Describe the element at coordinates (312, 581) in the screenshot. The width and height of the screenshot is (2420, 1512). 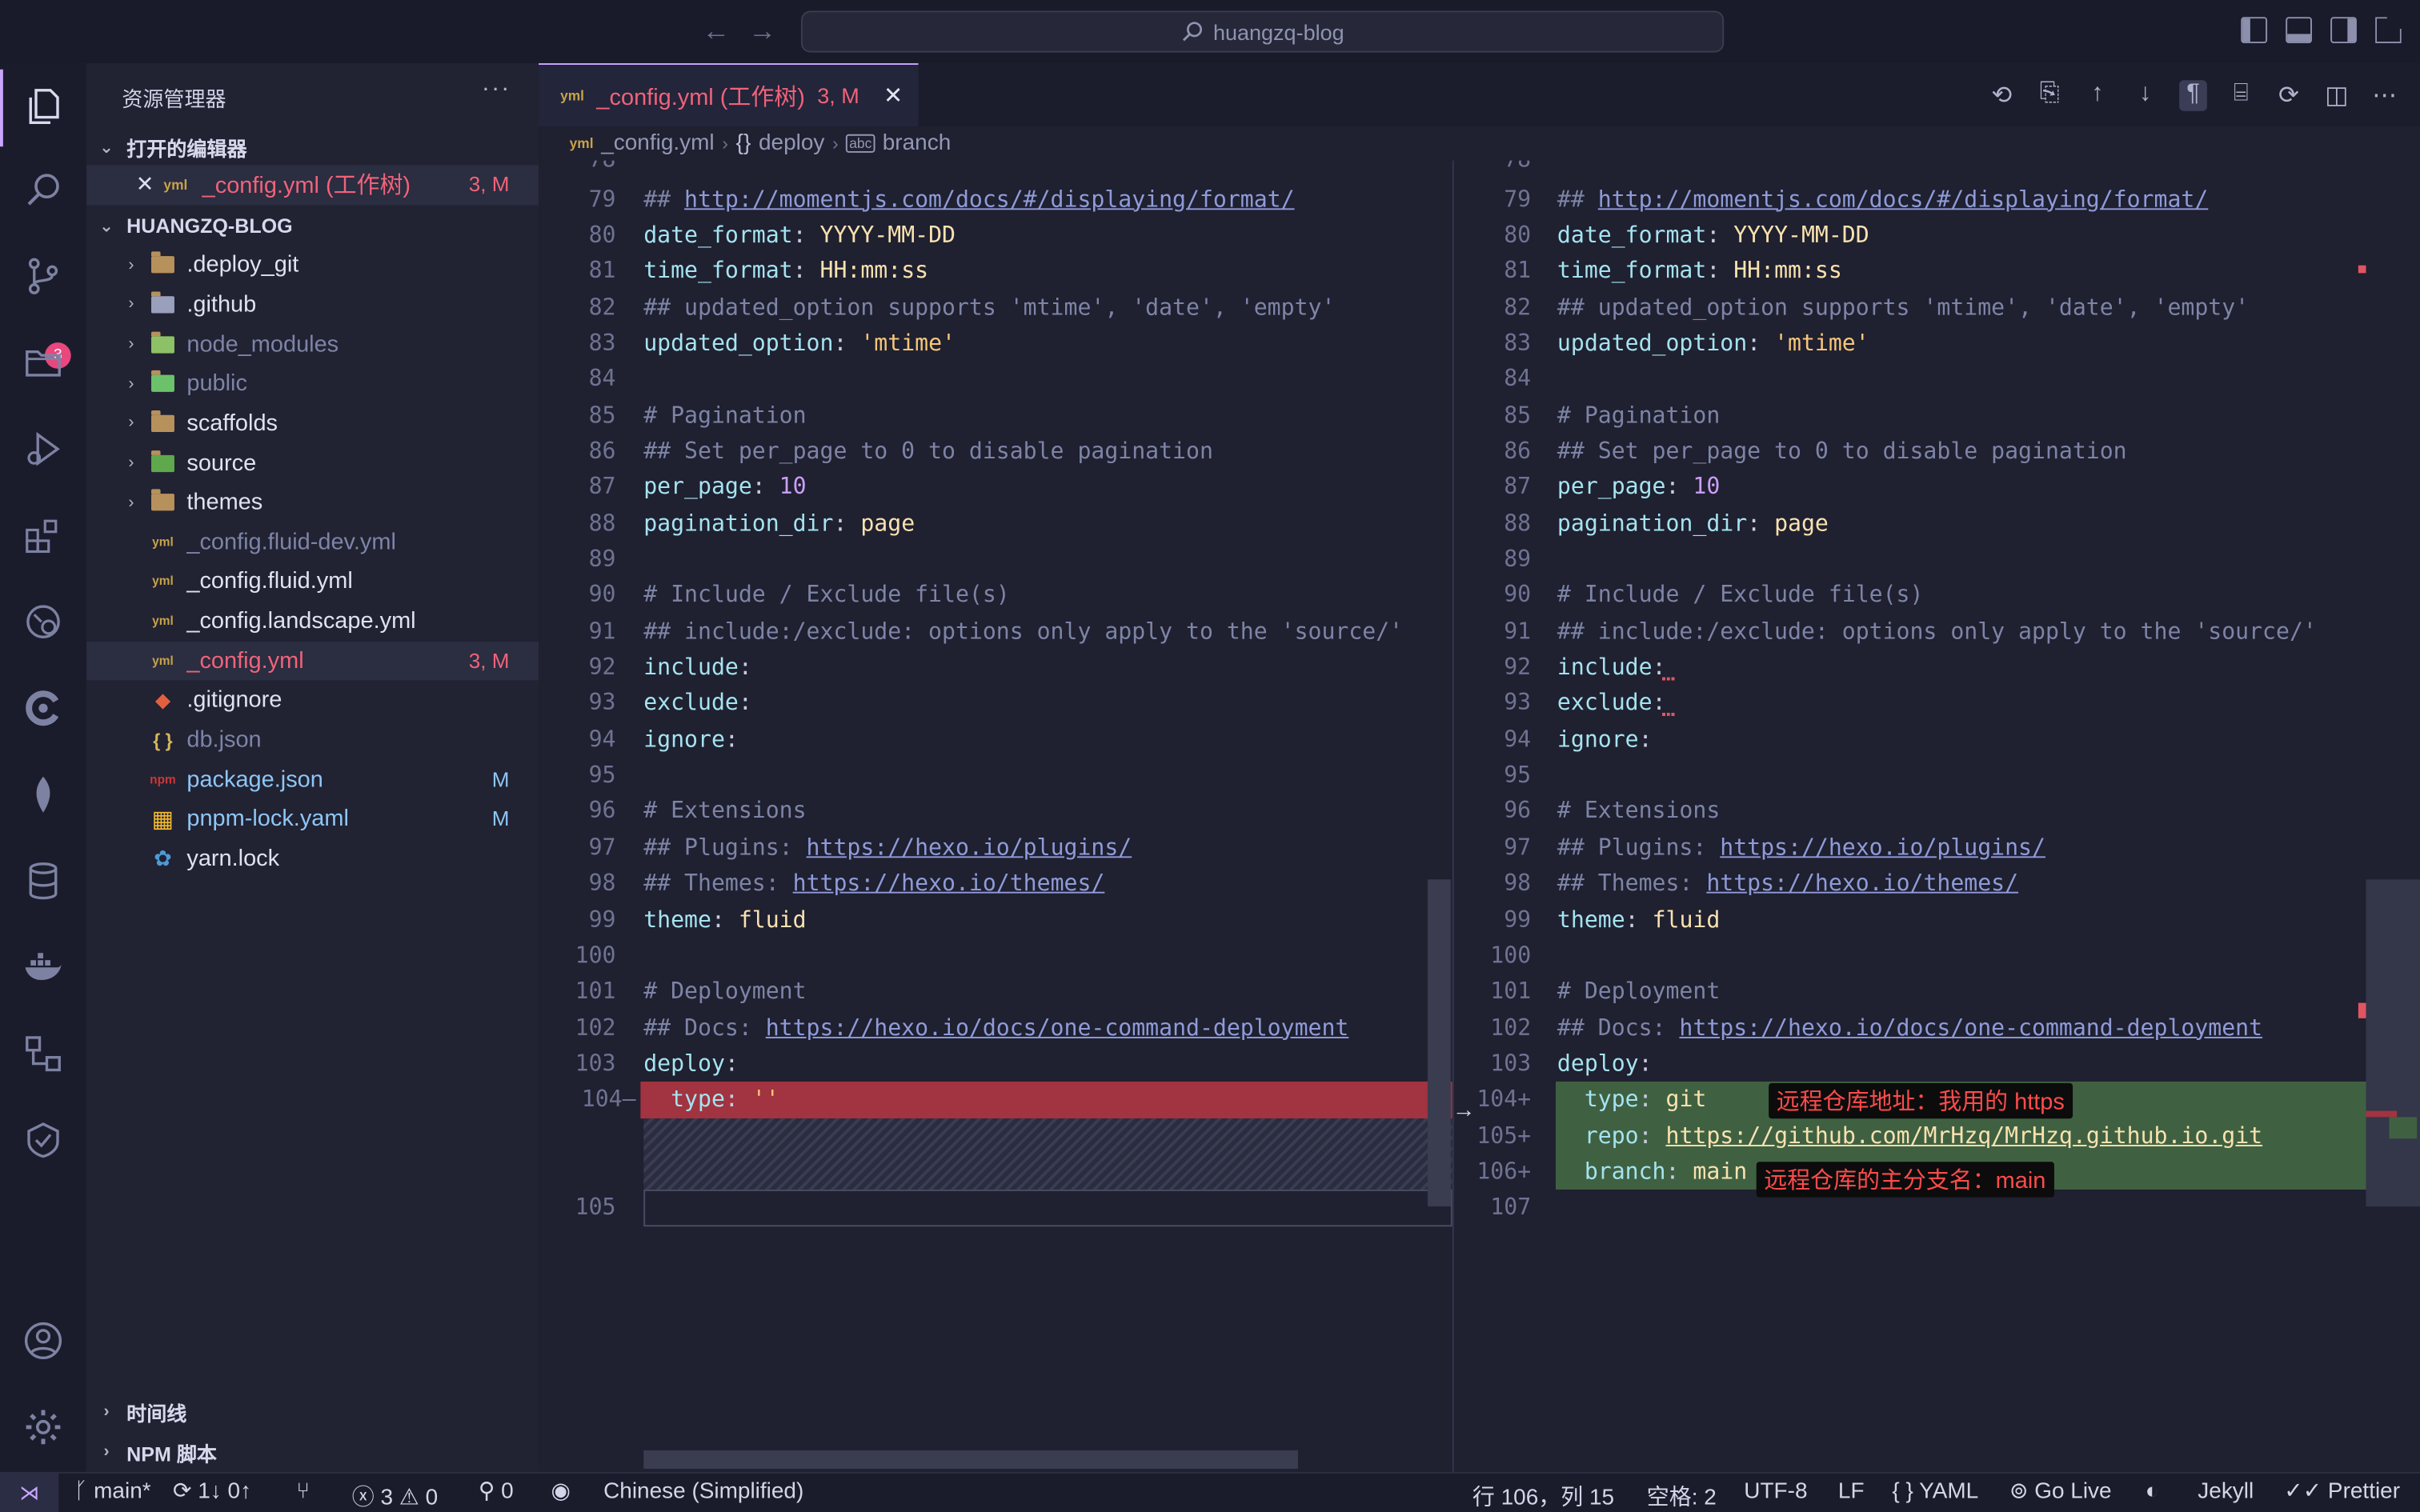
I see `file-tree-item: yml _config.fluid.yml` at that location.